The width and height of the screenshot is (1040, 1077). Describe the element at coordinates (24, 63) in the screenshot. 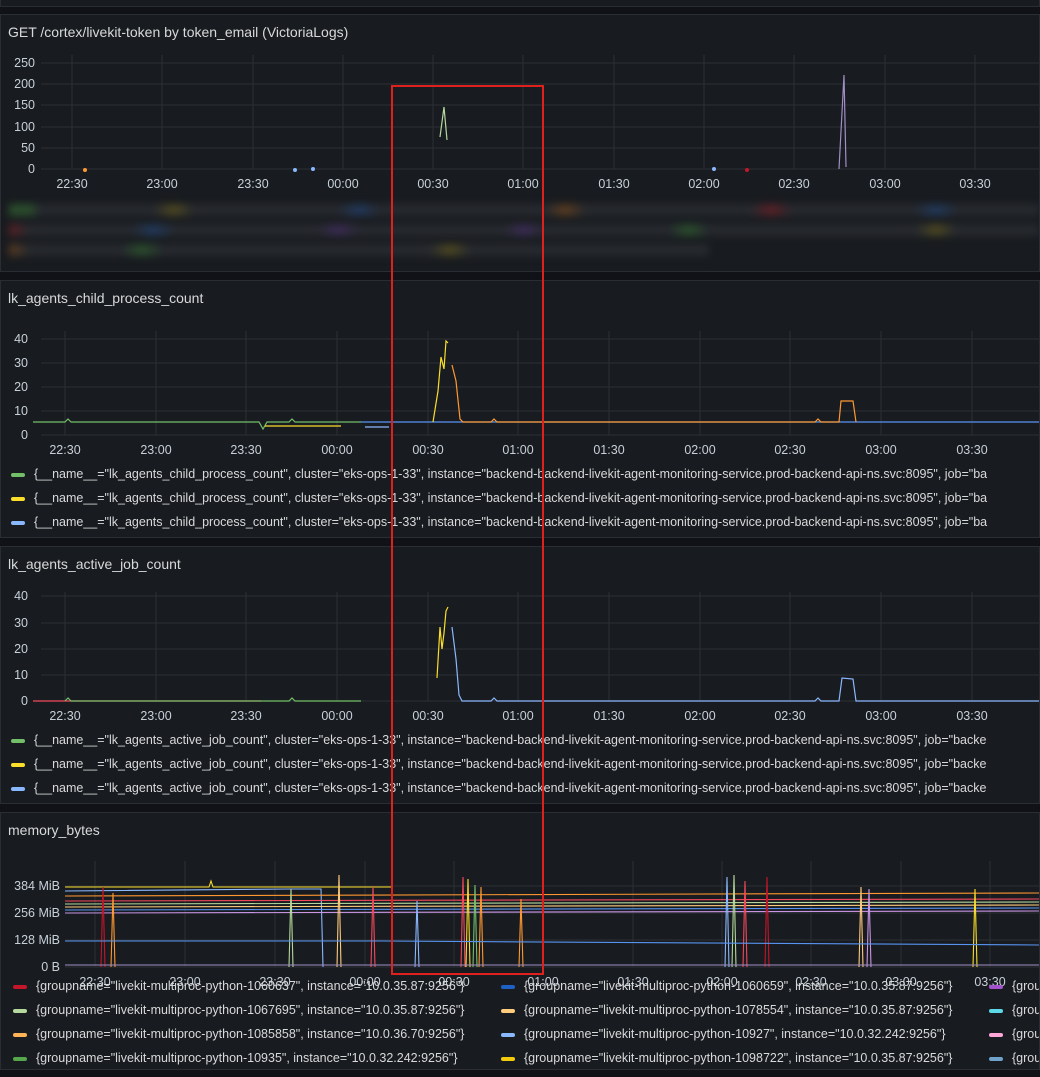

I see `y-tick: 250` at that location.